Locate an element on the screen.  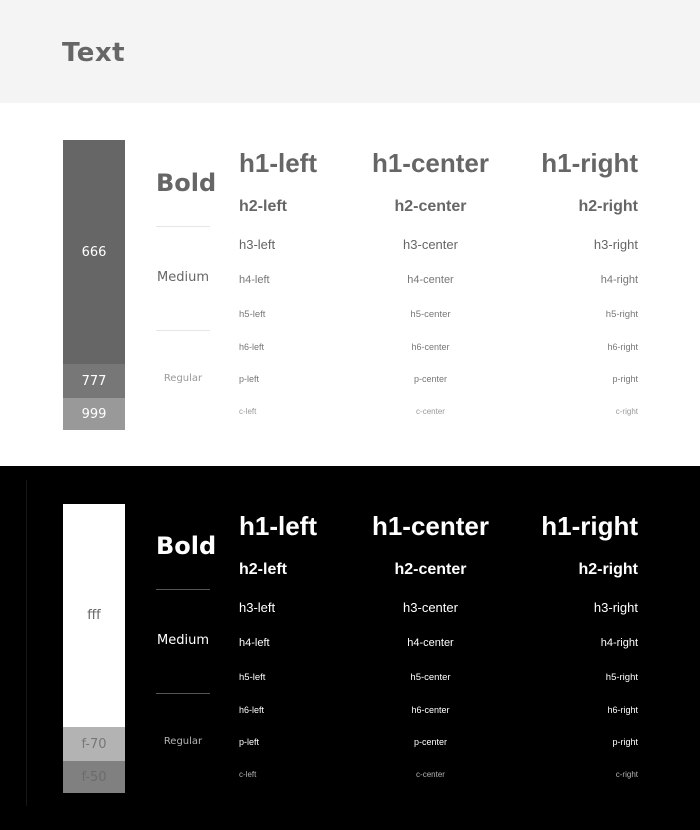
swatch-f-50: f-50 is located at coordinates (94, 777).